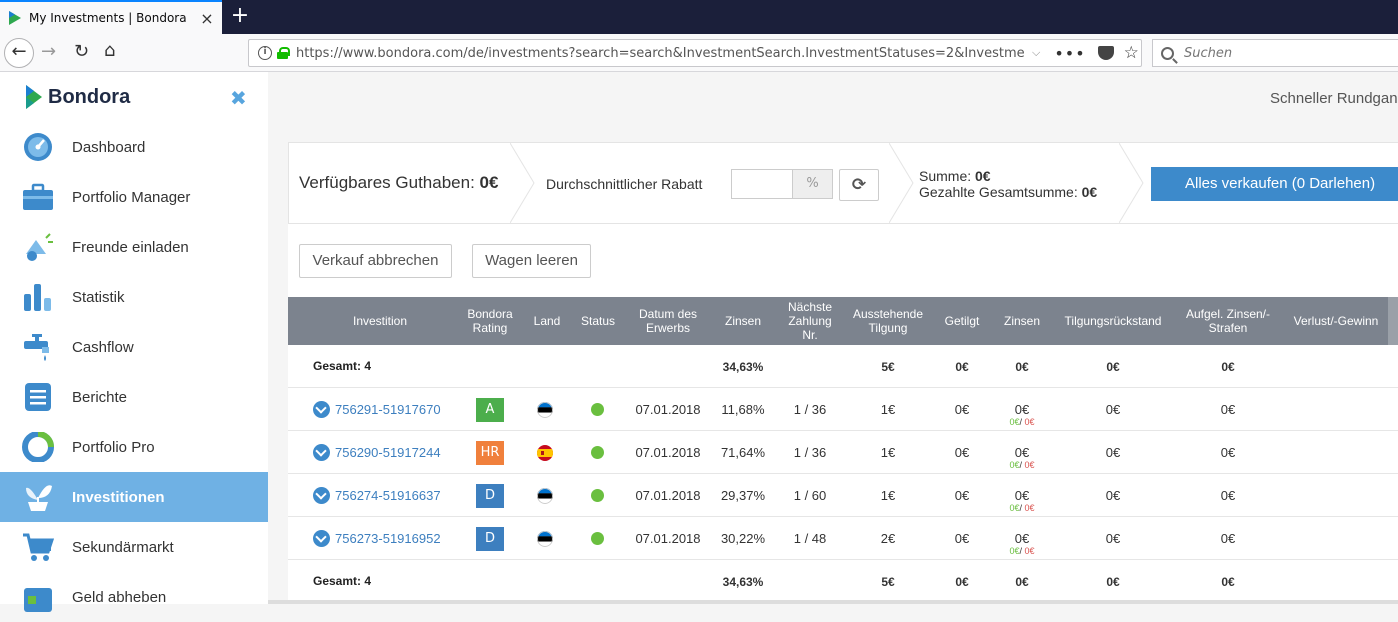  Describe the element at coordinates (134, 297) in the screenshot. I see `sidebar-item-statistics: Statistik` at that location.